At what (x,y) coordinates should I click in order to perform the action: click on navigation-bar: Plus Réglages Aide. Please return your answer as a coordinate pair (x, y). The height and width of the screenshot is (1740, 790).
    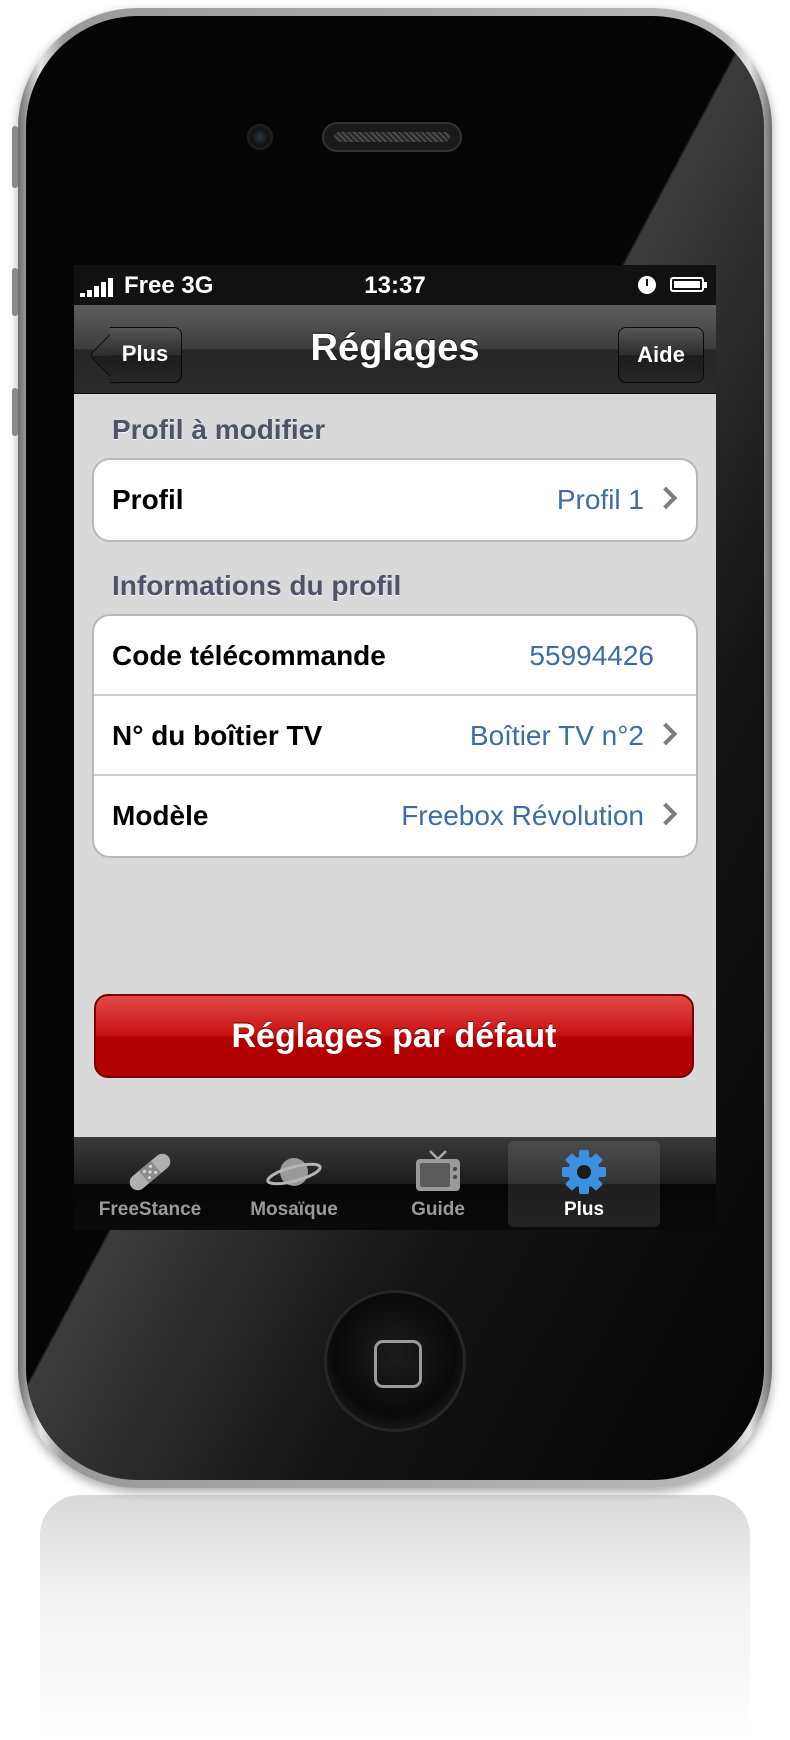
    Looking at the image, I should click on (395, 349).